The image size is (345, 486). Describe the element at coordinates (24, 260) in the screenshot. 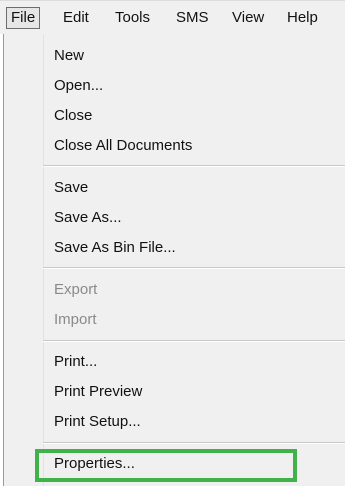

I see `menu-icon-gutter` at that location.